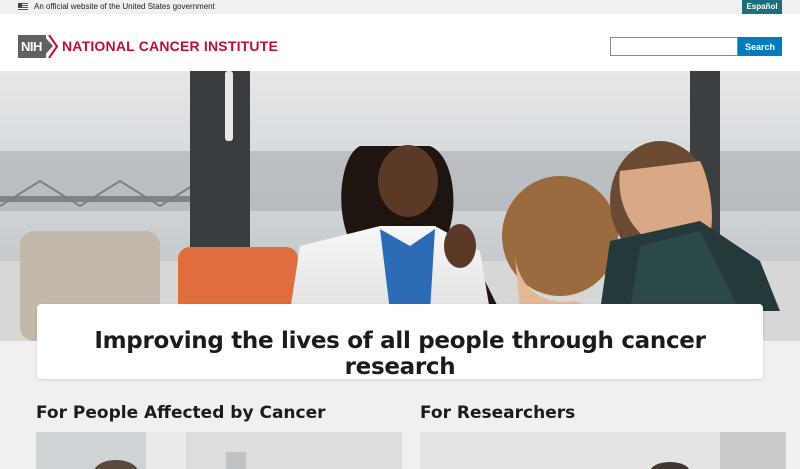 The image size is (800, 469). What do you see at coordinates (760, 46) in the screenshot?
I see `search-button: Search` at bounding box center [760, 46].